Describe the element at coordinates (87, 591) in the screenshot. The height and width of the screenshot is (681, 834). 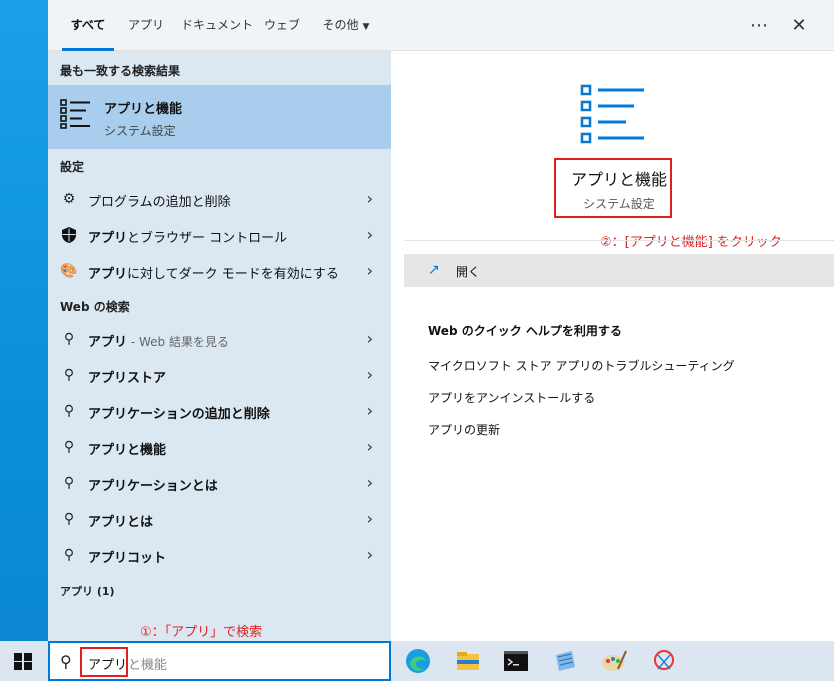
I see `apps-heading: アプリ (1)` at that location.